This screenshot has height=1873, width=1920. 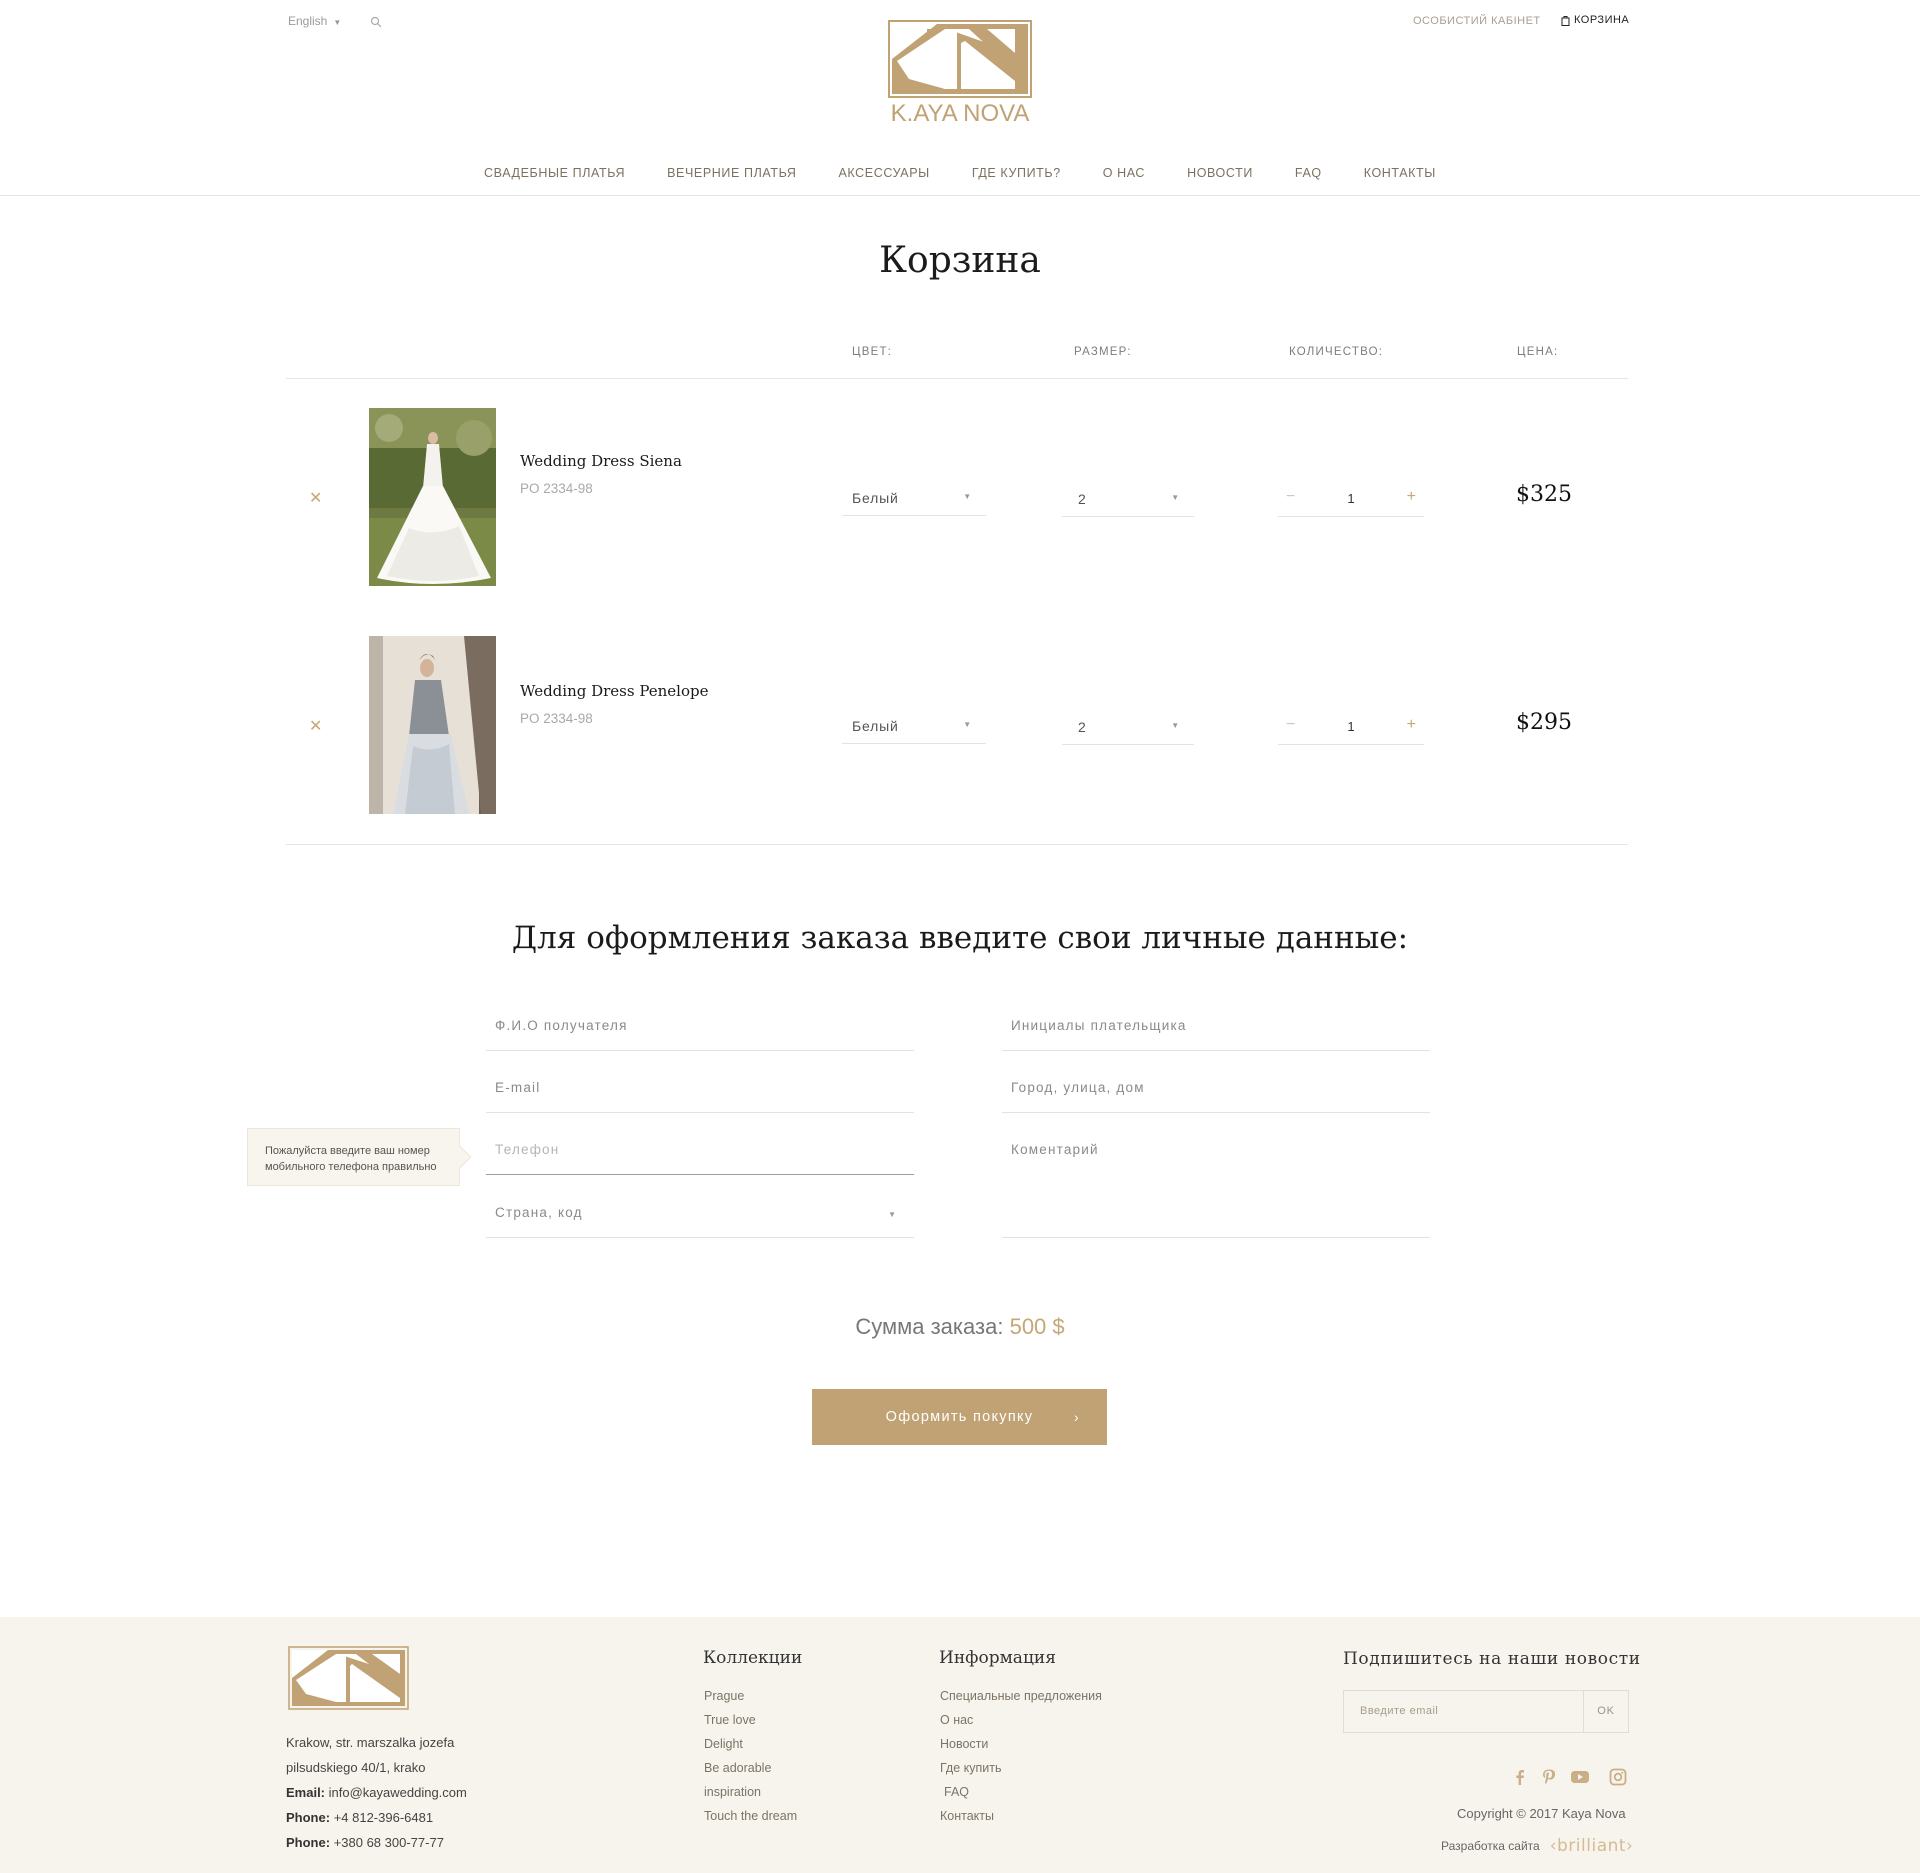 I want to click on address-line: pilsudskiego 40/1, krako, so click(x=356, y=1767).